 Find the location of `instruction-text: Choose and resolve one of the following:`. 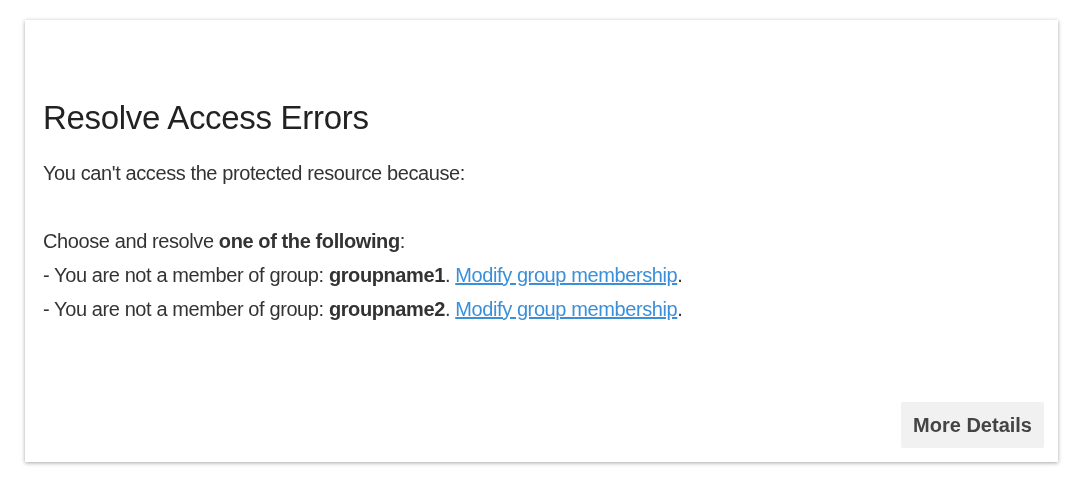

instruction-text: Choose and resolve one of the following: is located at coordinates (224, 241).